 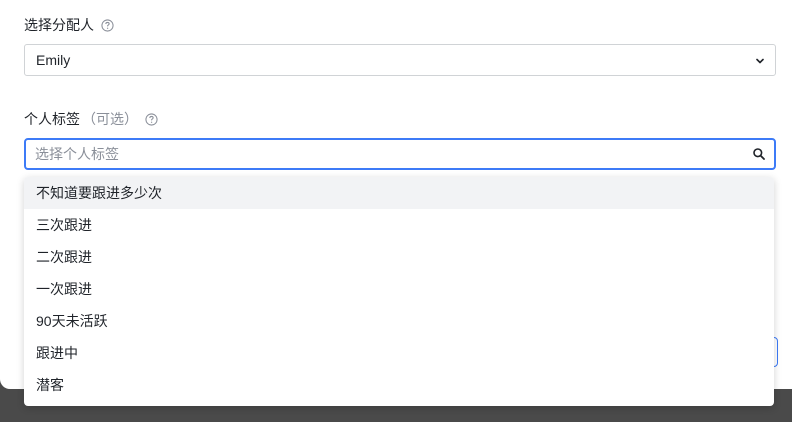 What do you see at coordinates (400, 60) in the screenshot?
I see `assignee-select: Emily` at bounding box center [400, 60].